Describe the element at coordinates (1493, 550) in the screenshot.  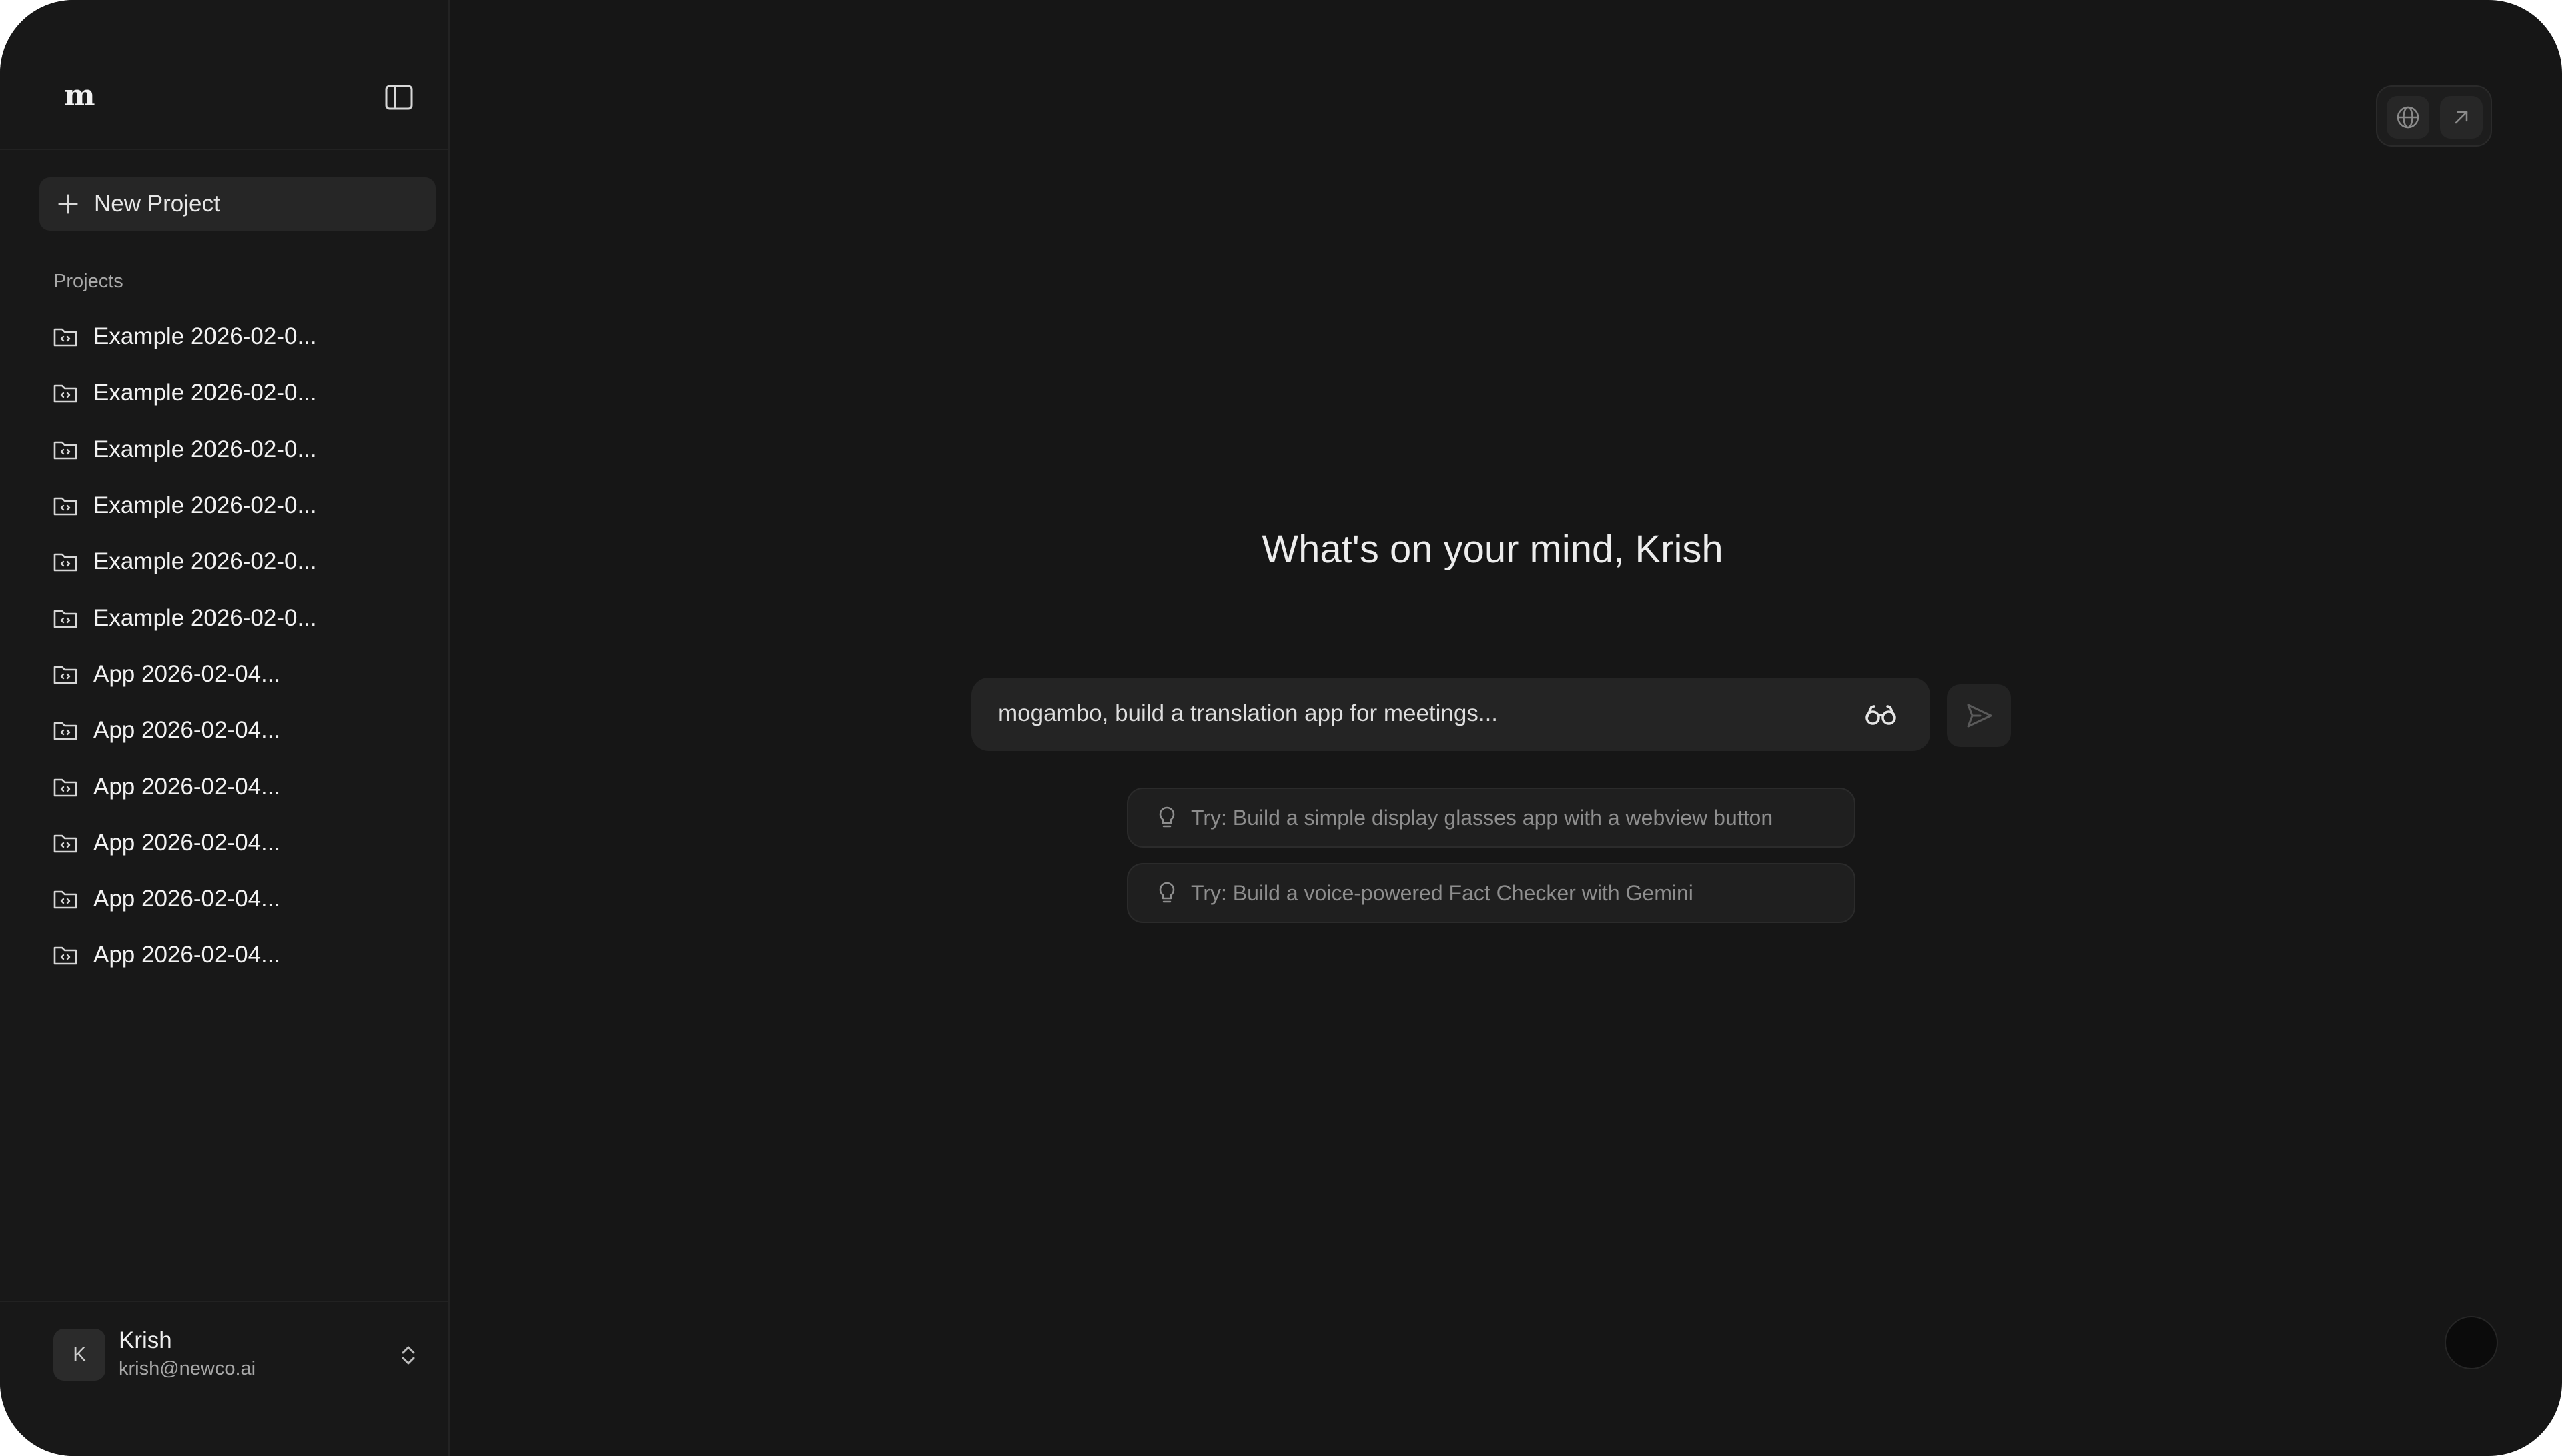
I see `page-title: What's on your mind, Krish` at that location.